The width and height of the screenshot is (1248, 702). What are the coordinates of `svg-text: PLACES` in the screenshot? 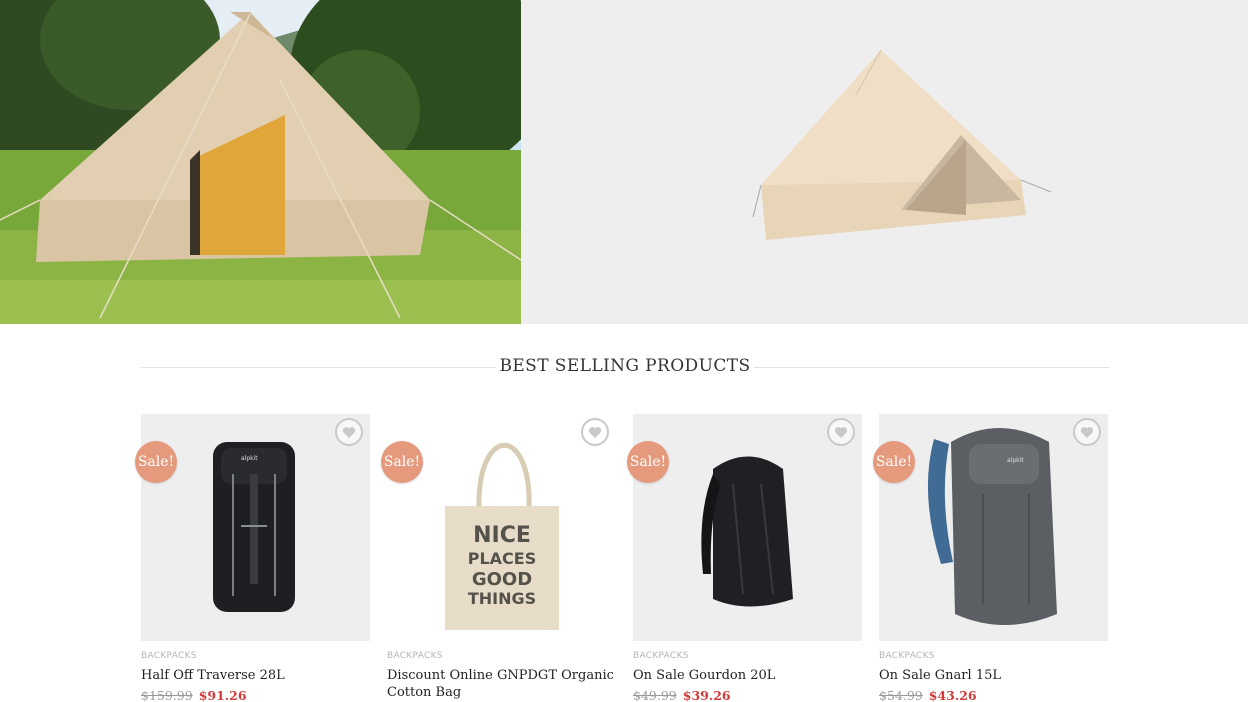 It's located at (502, 558).